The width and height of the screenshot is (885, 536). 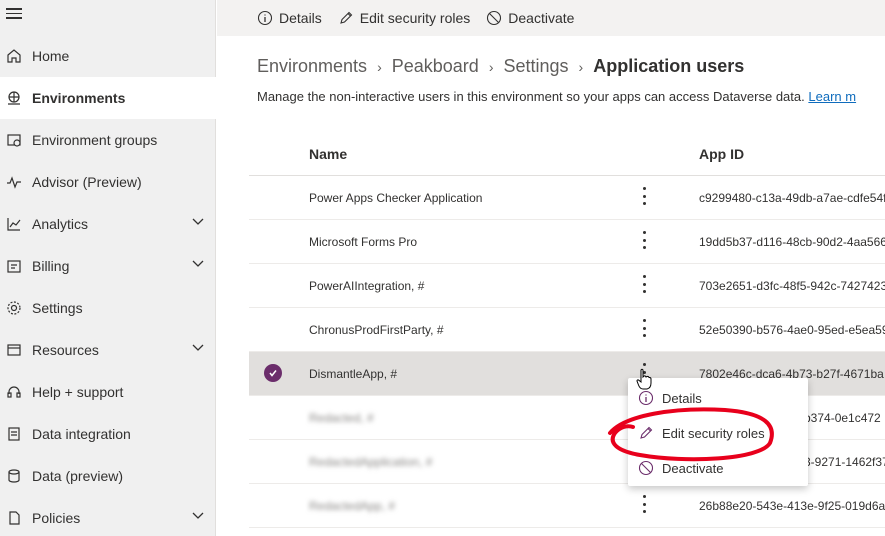 What do you see at coordinates (328, 154) in the screenshot?
I see `column-header-name: Name` at bounding box center [328, 154].